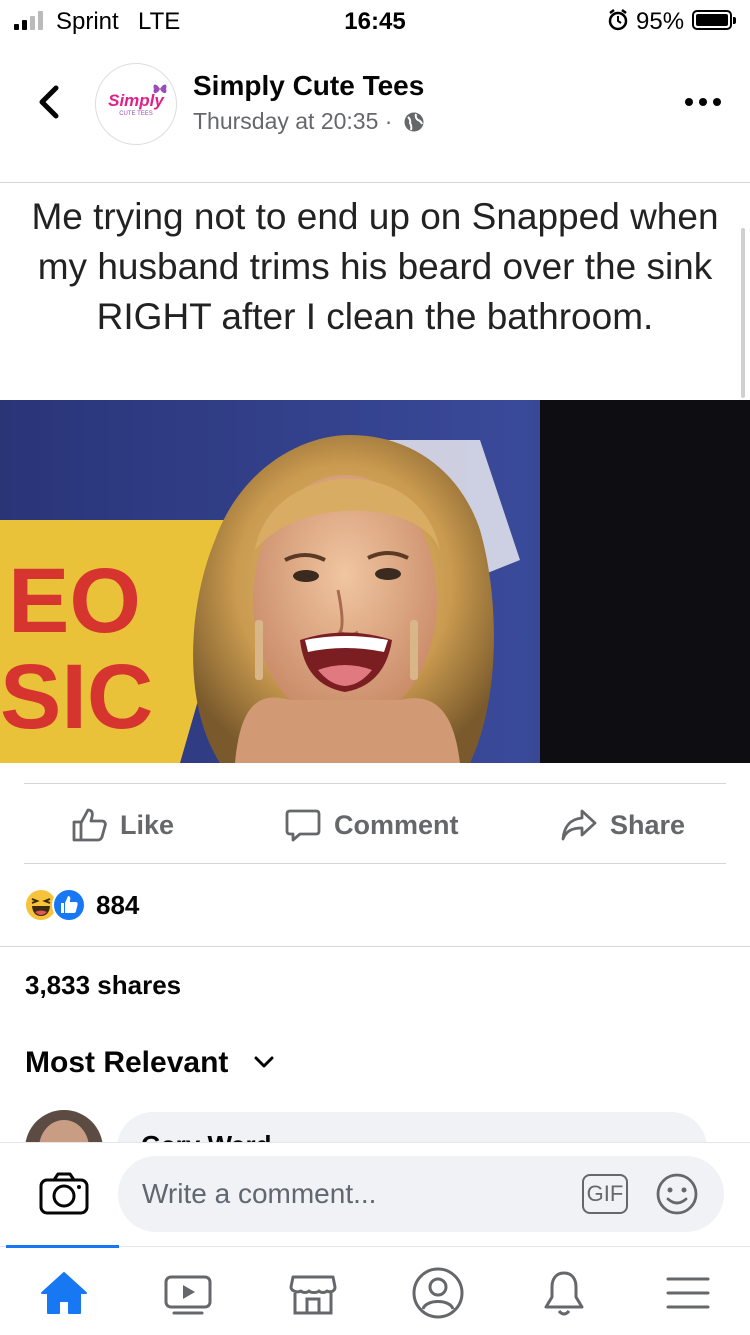 This screenshot has height=1335, width=750. I want to click on avatar-logo-subtext: CUTE TEES, so click(136, 114).